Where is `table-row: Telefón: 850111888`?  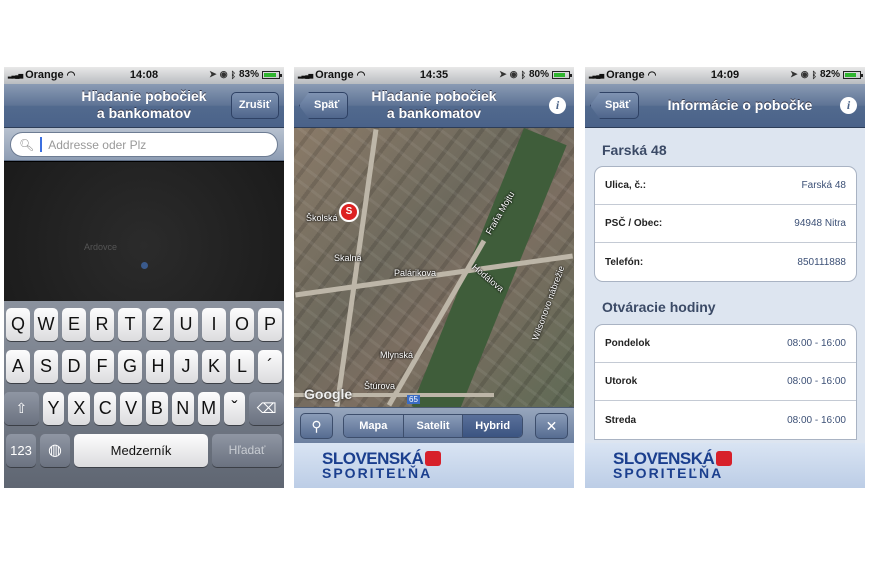 table-row: Telefón: 850111888 is located at coordinates (725, 262).